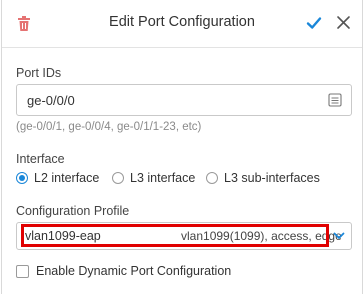 The image size is (364, 294). Describe the element at coordinates (272, 178) in the screenshot. I see `radio-l3-sub-label: L3 sub-interfaces` at that location.